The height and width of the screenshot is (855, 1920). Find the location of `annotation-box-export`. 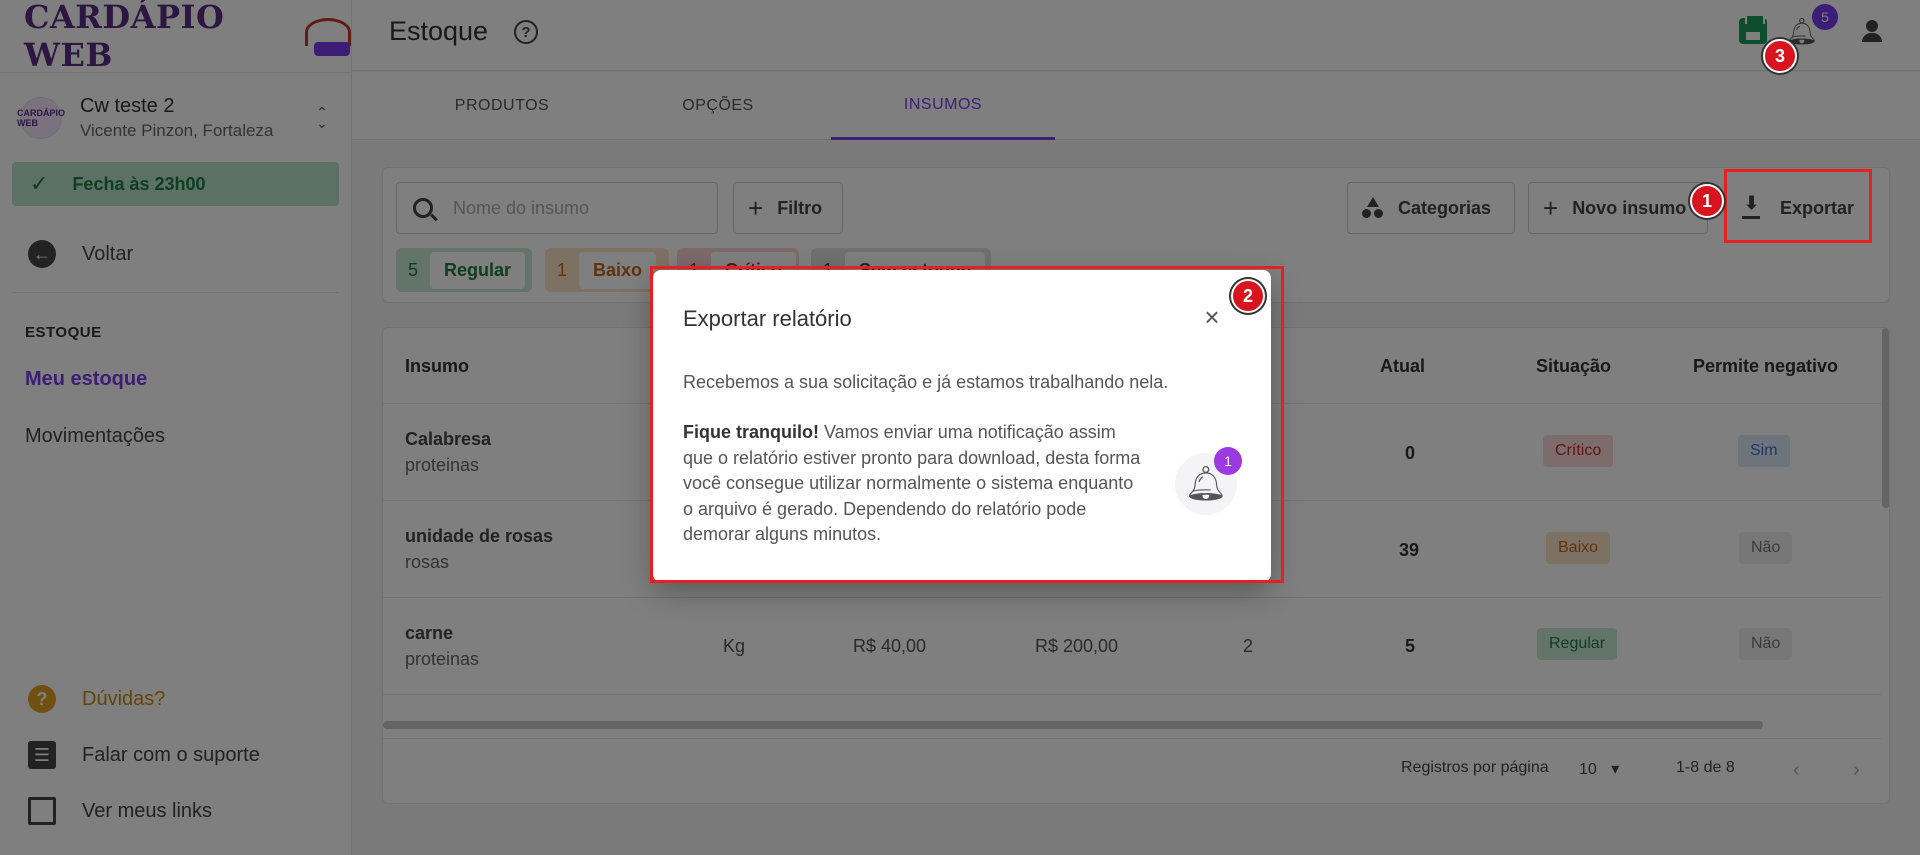

annotation-box-export is located at coordinates (1798, 206).